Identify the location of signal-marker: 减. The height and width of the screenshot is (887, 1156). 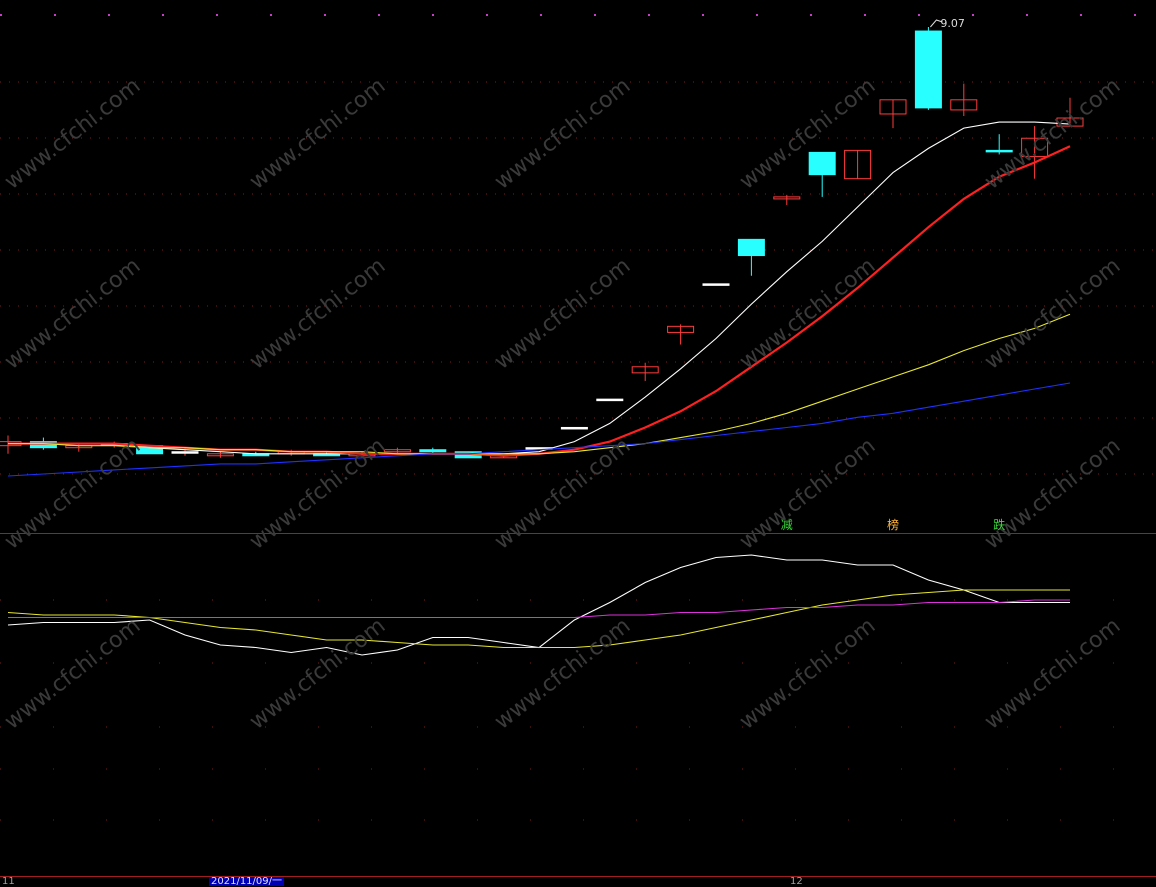
(786, 525).